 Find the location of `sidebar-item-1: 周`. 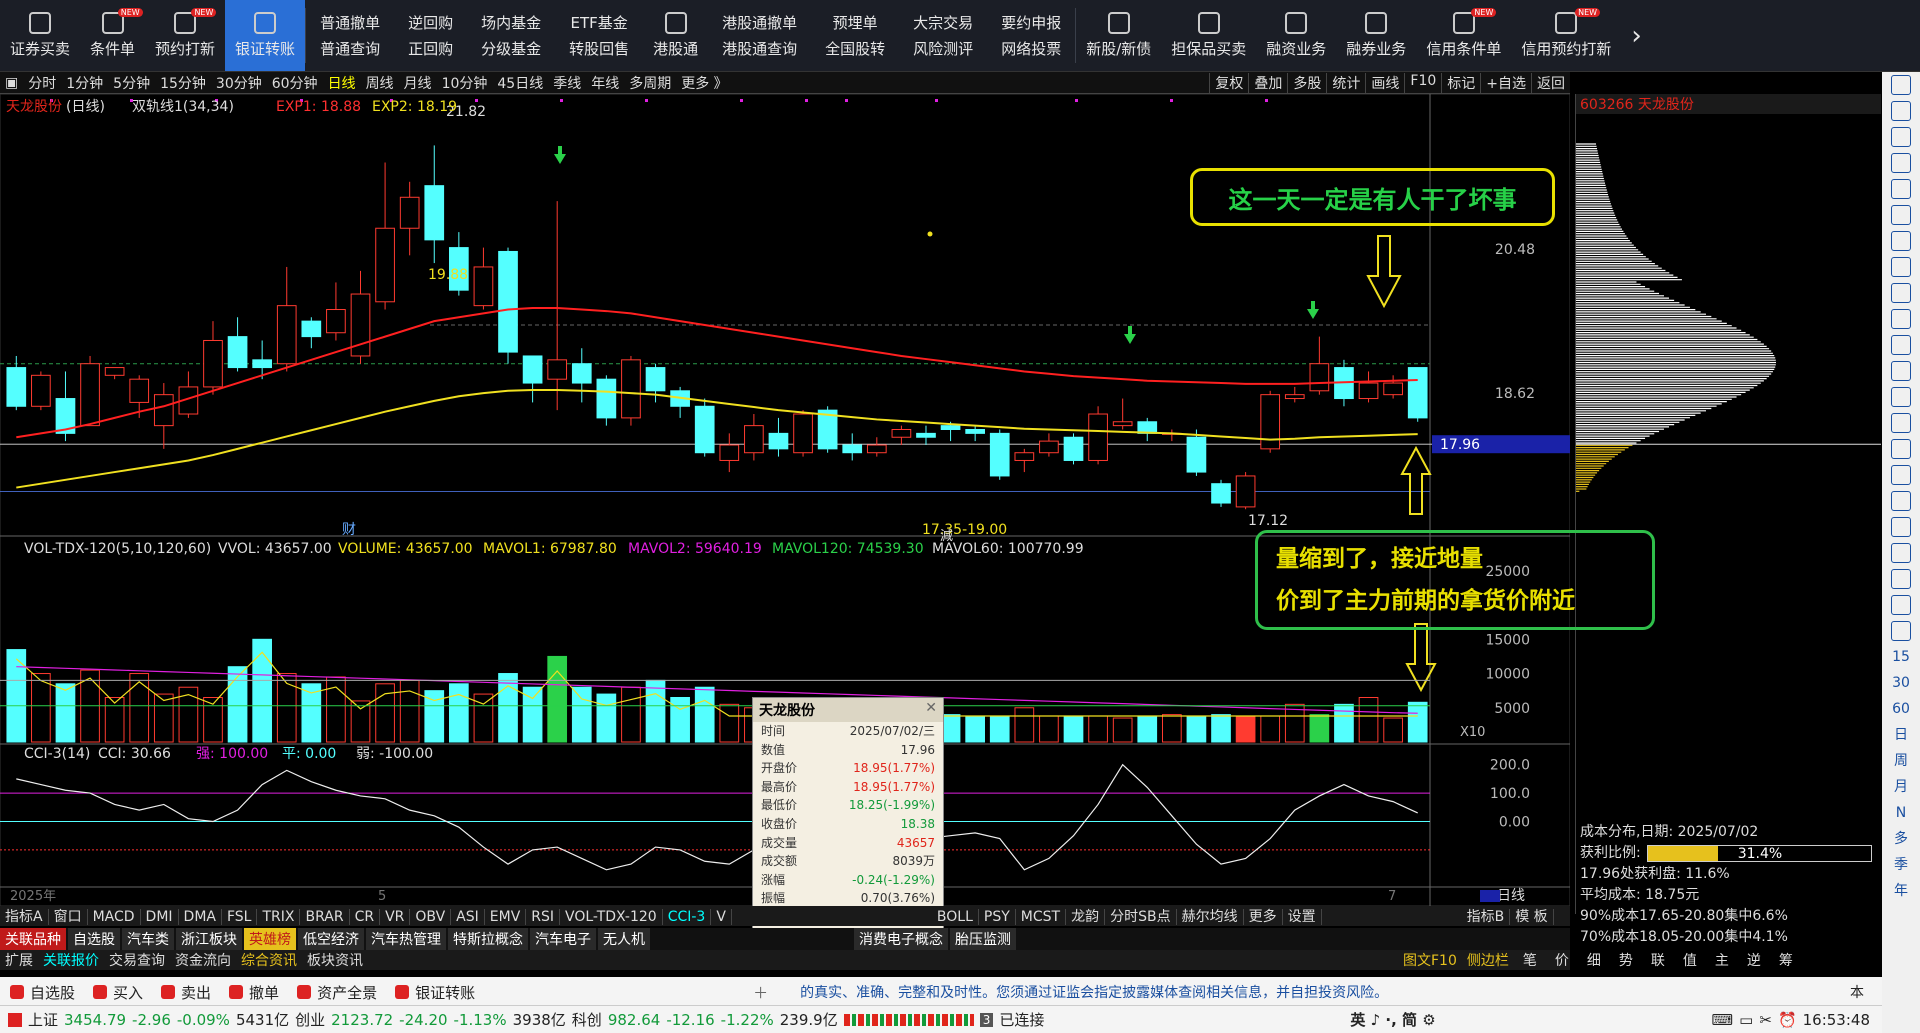

sidebar-item-1: 周 is located at coordinates (1901, 761).